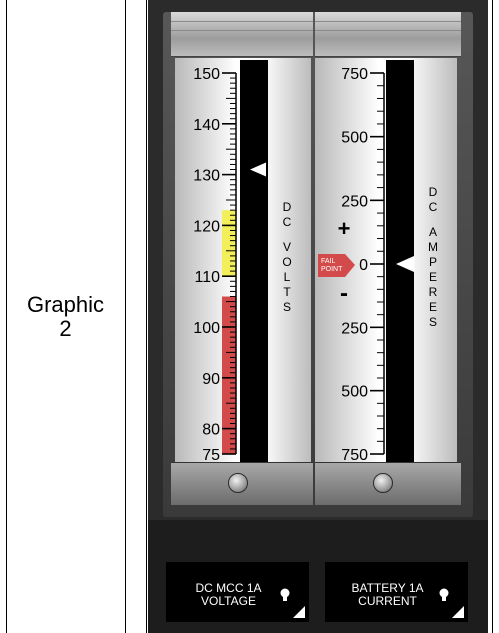 Image resolution: width=499 pixels, height=633 pixels. I want to click on label-letter: T, so click(287, 292).